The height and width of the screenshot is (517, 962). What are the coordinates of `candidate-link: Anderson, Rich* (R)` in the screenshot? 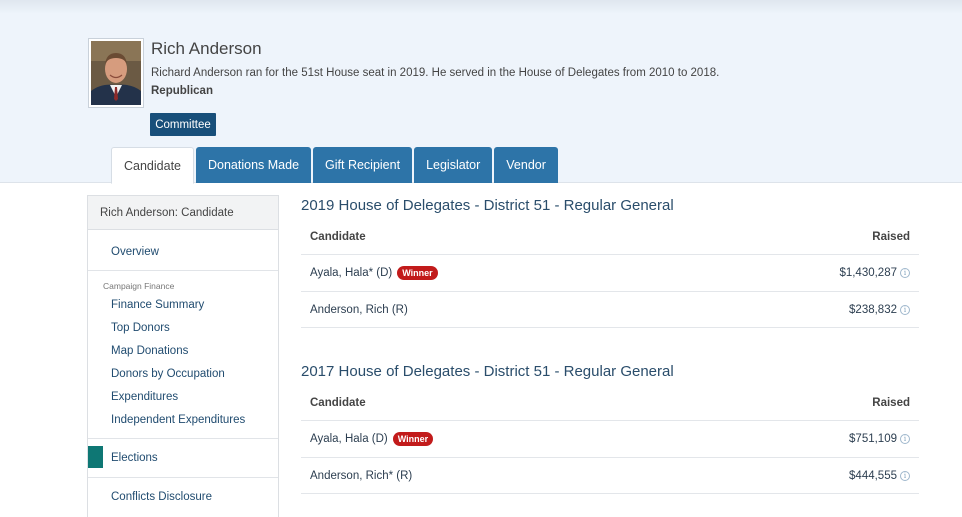 It's located at (361, 476).